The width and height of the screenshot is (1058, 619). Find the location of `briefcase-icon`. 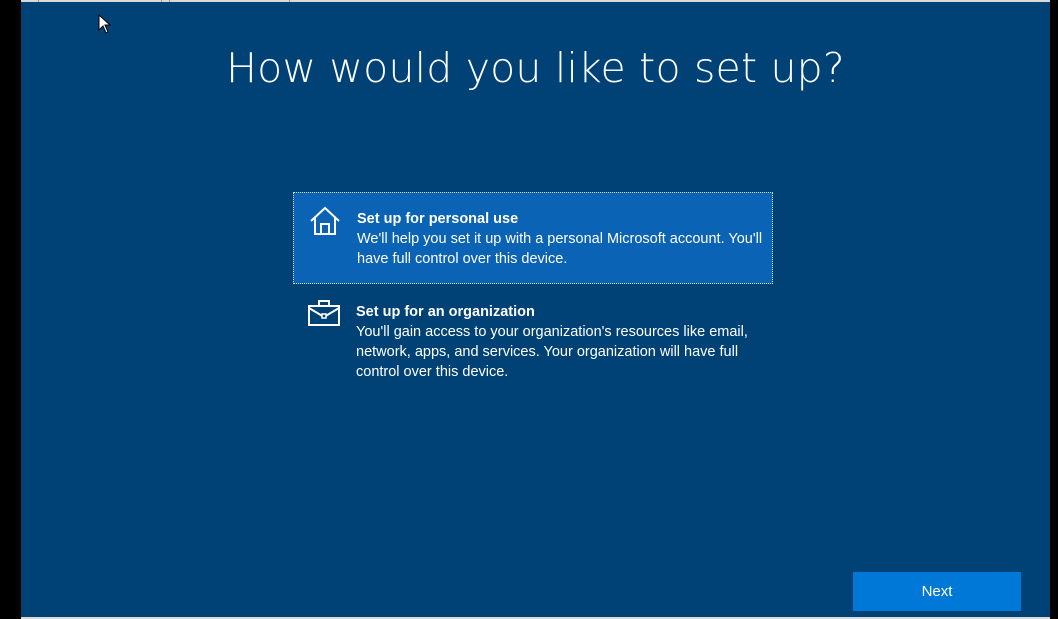

briefcase-icon is located at coordinates (324, 313).